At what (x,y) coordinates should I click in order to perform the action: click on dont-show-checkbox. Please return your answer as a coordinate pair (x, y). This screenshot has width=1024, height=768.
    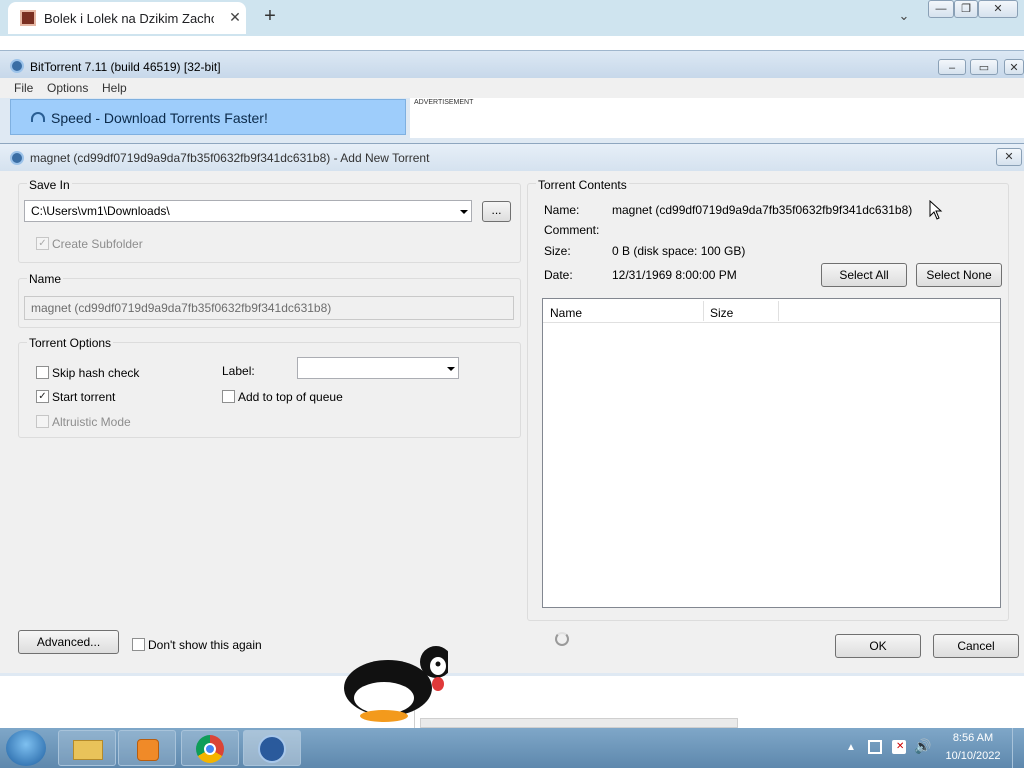
    Looking at the image, I should click on (138, 644).